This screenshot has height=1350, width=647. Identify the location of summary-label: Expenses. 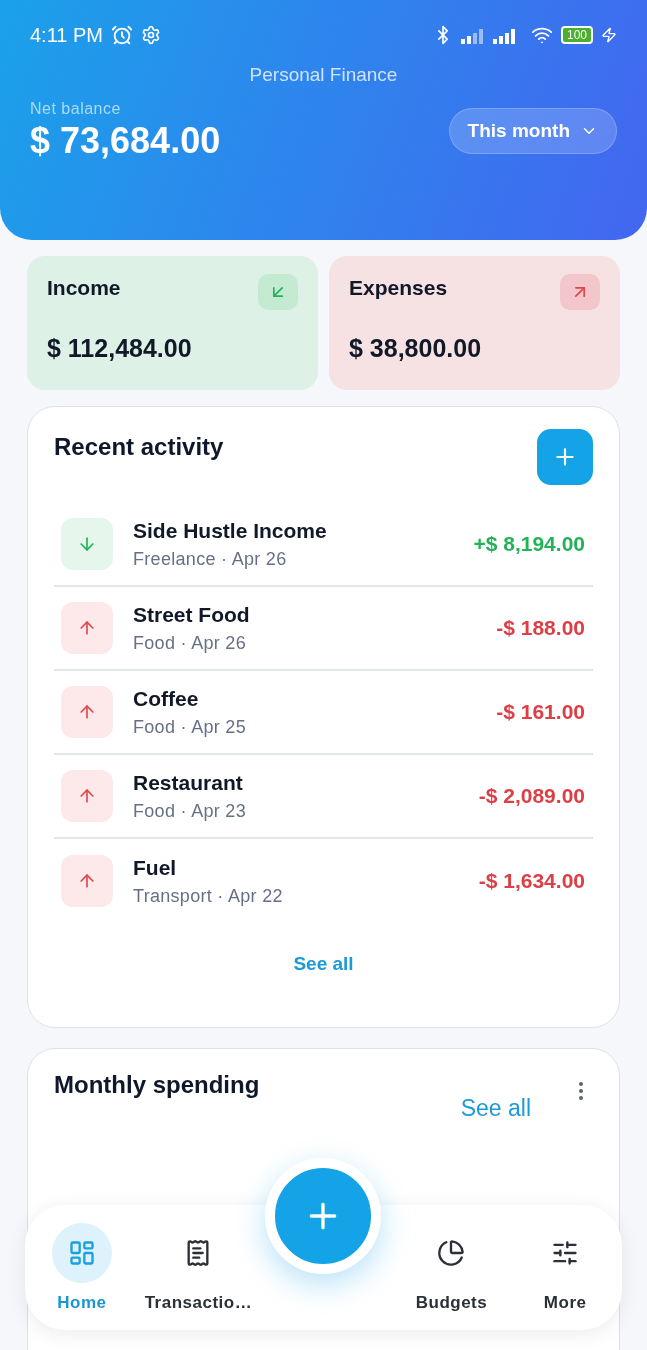
(398, 288).